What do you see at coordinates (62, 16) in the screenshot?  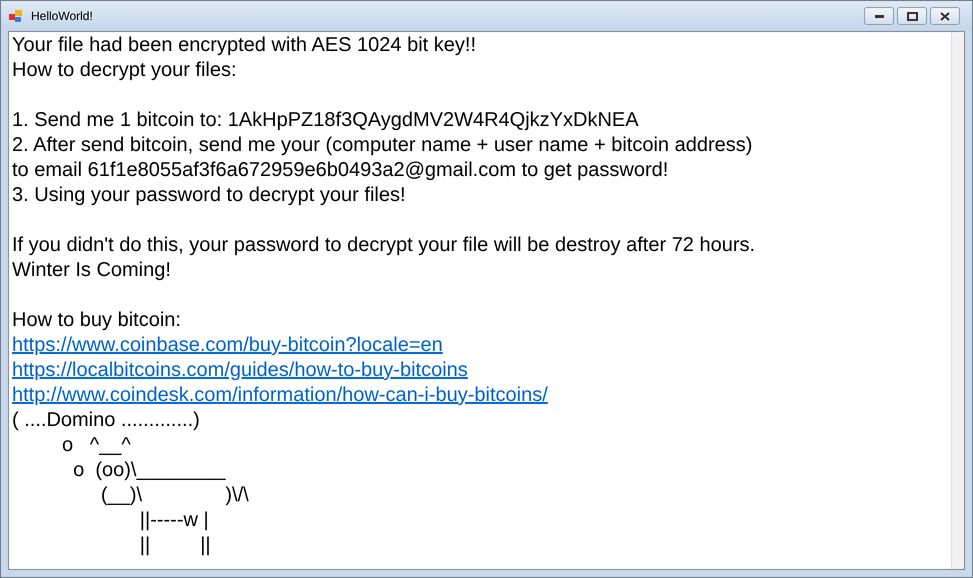 I see `window-title: HelloWorld!` at bounding box center [62, 16].